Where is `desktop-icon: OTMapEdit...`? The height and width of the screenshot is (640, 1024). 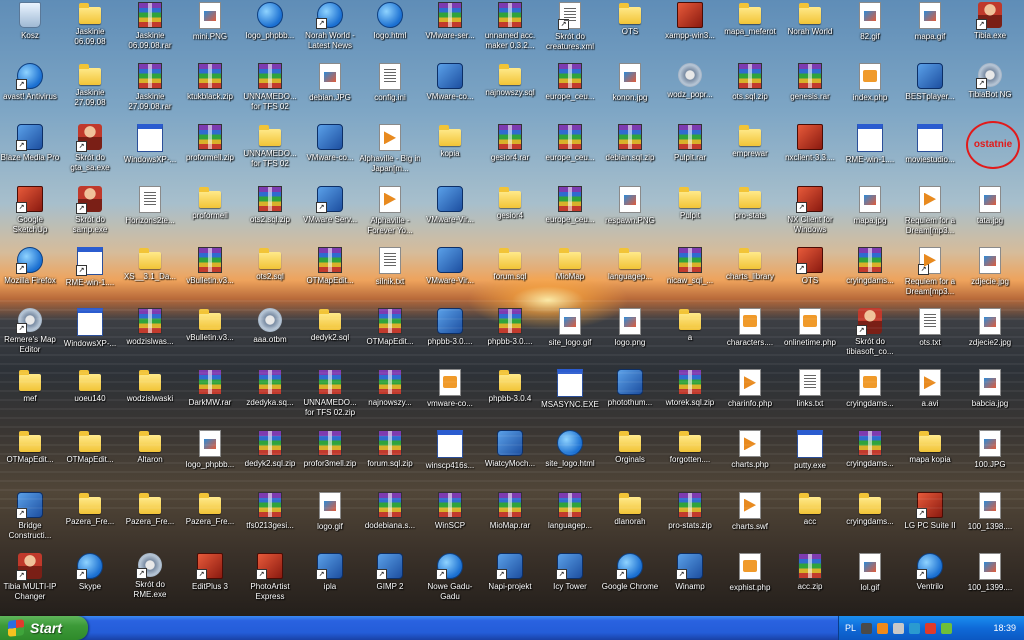
desktop-icon: OTMapEdit... is located at coordinates (330, 275).